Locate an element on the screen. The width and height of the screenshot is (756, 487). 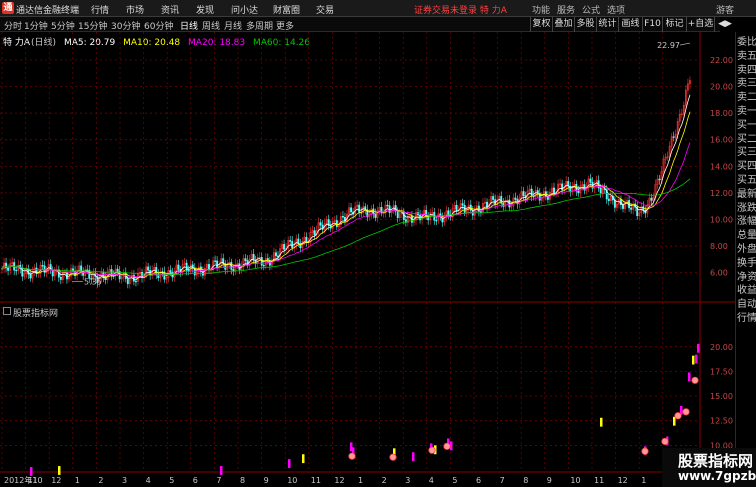
side-item-8: 买三 is located at coordinates (746, 153).